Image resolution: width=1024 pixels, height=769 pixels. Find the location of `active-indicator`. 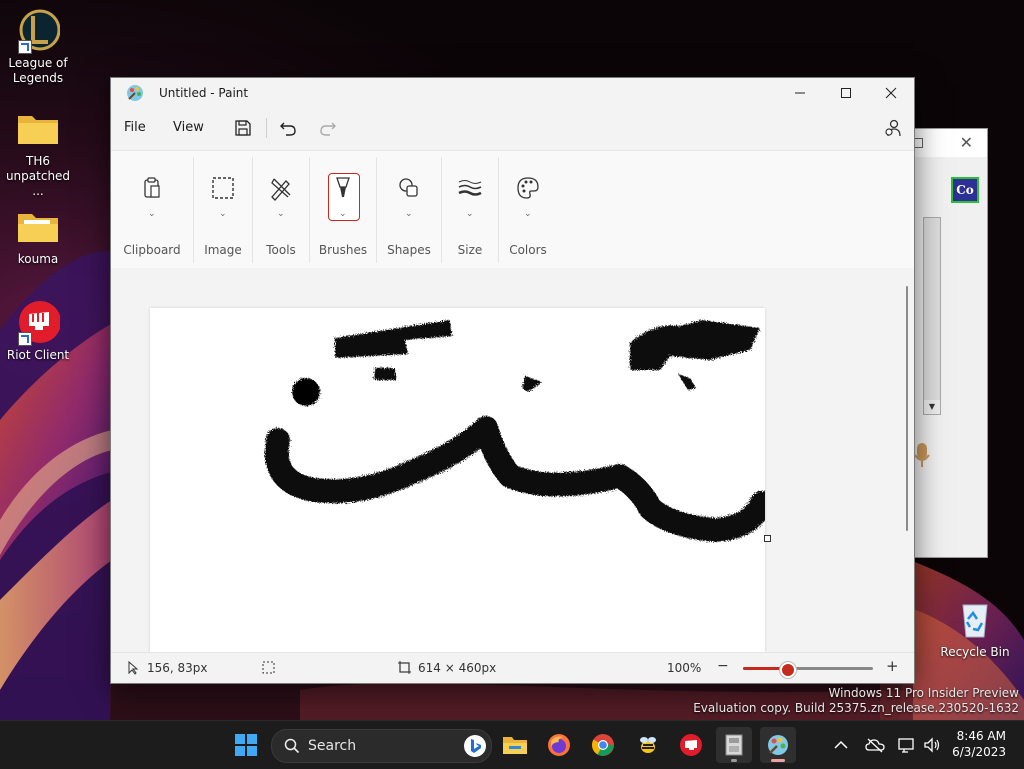

active-indicator is located at coordinates (778, 760).